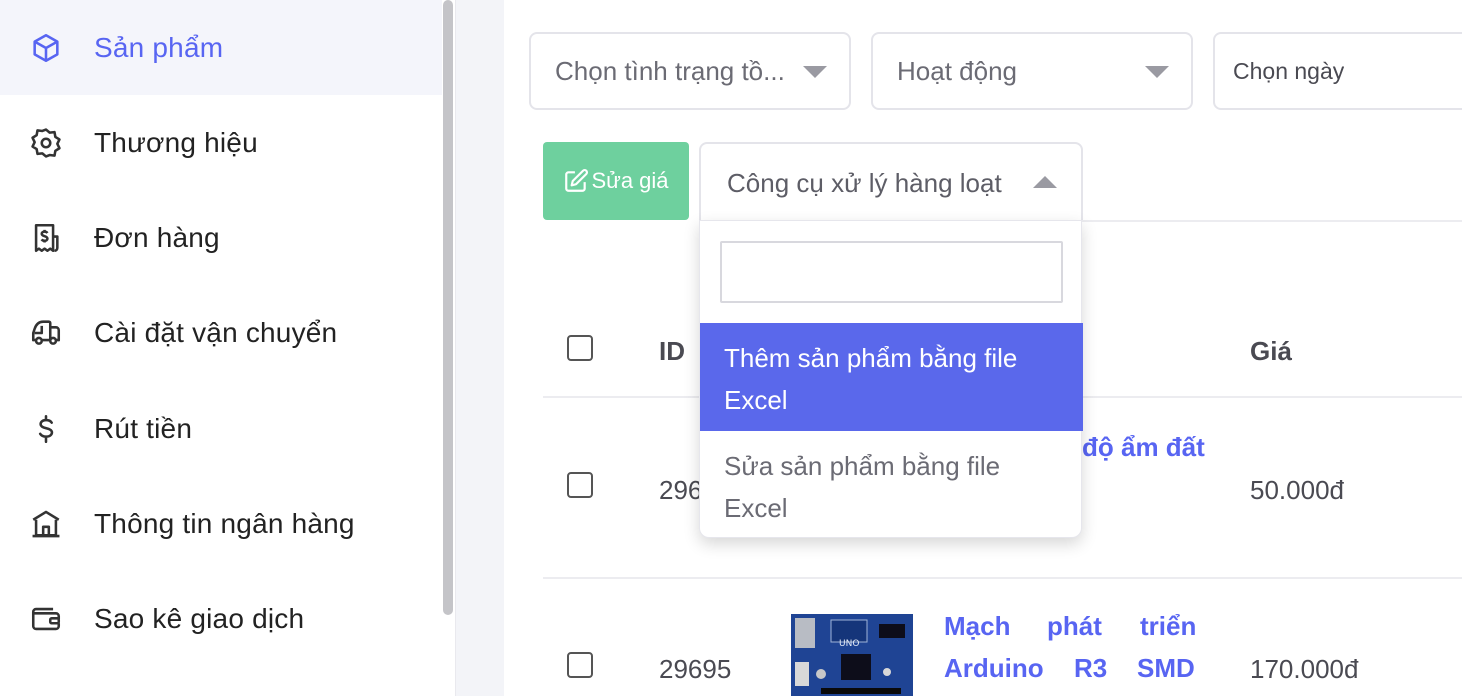 This screenshot has height=696, width=1462. What do you see at coordinates (1032, 71) in the screenshot?
I see `activity-select: Hoạt động` at bounding box center [1032, 71].